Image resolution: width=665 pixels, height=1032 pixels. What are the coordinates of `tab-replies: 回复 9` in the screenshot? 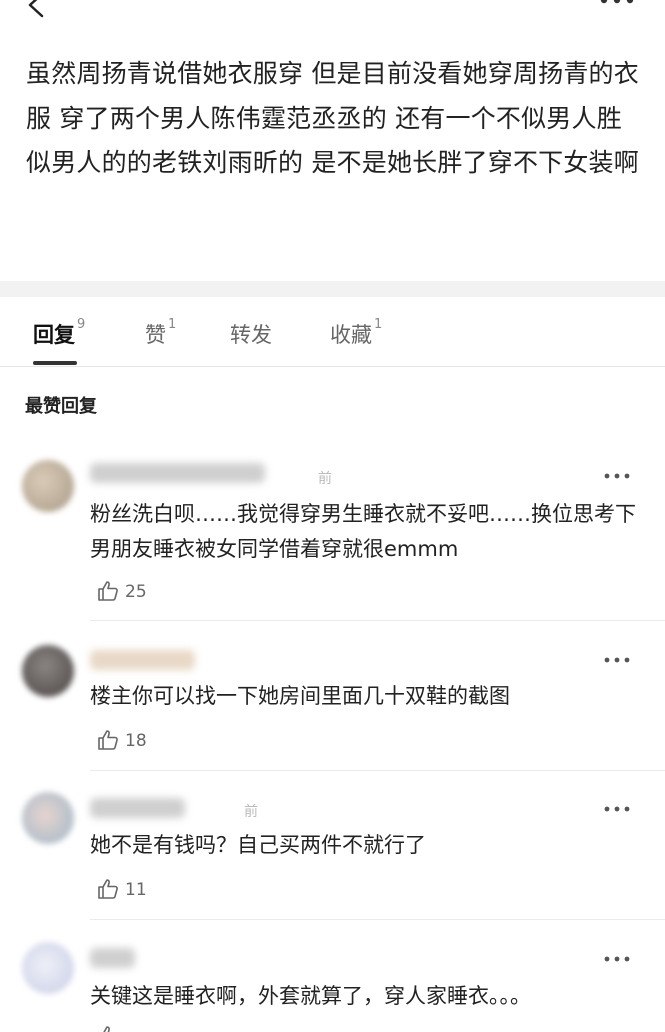 It's located at (59, 333).